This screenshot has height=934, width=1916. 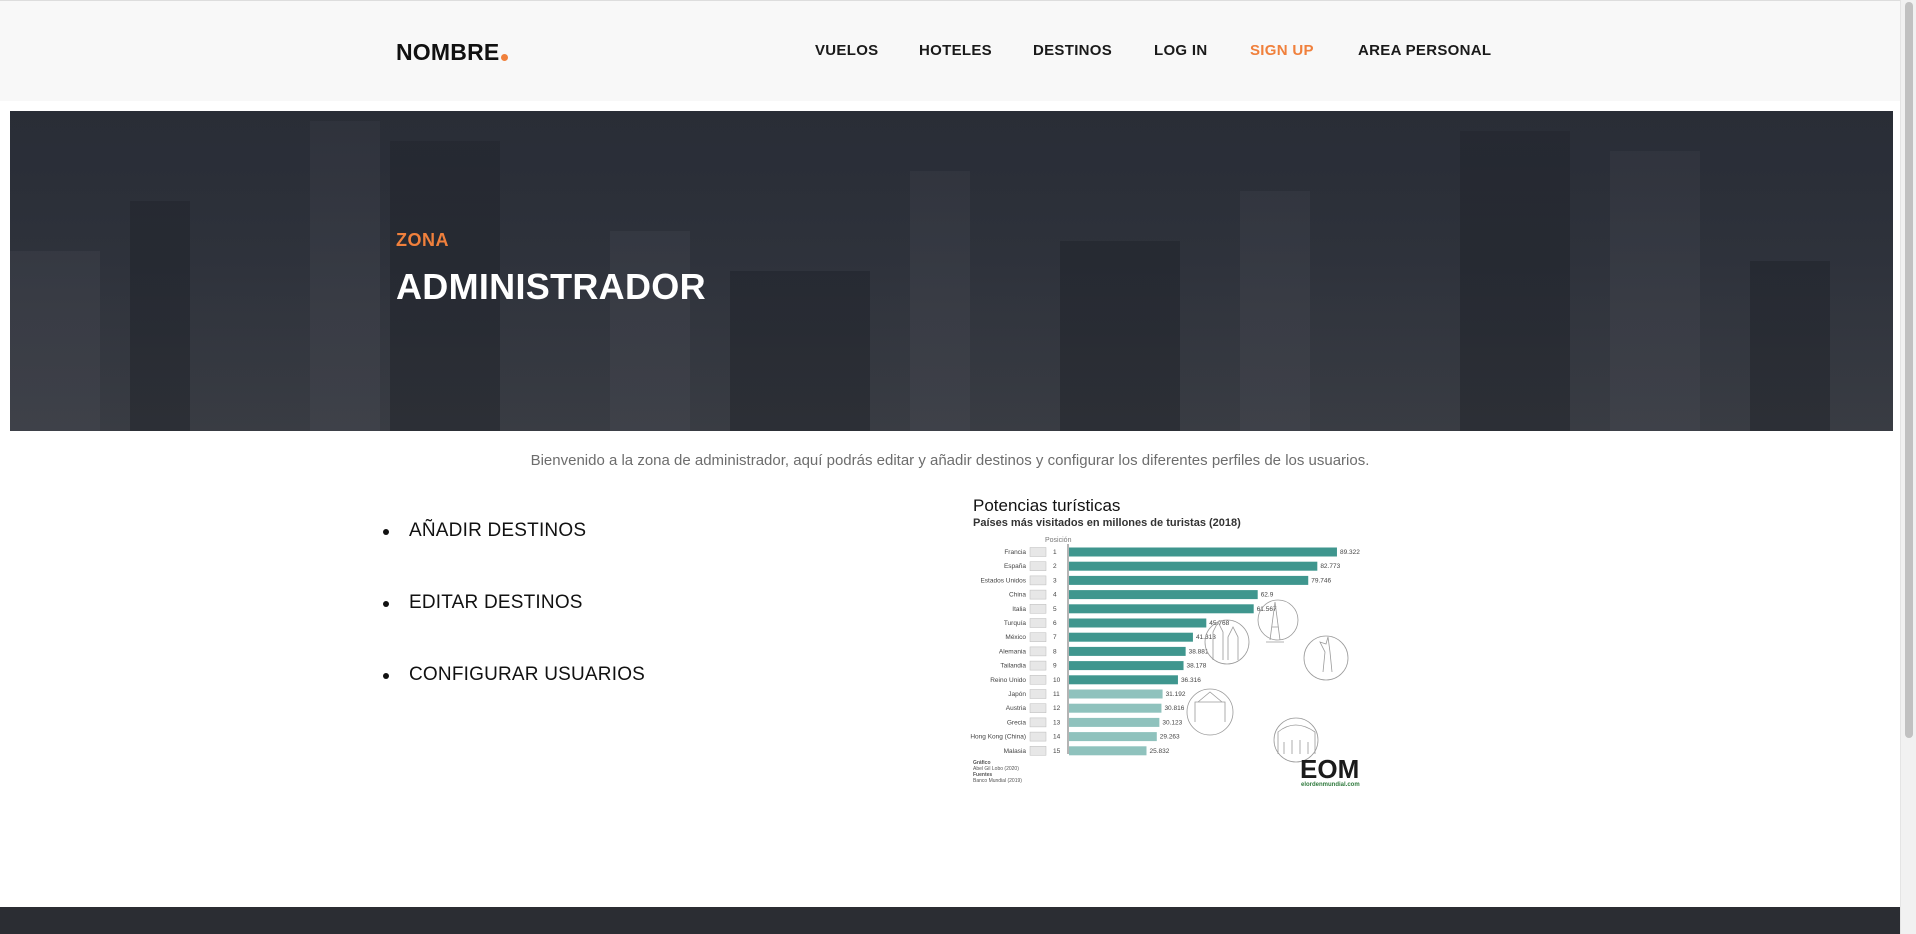 I want to click on chart-category-label: Austria, so click(x=1016, y=708).